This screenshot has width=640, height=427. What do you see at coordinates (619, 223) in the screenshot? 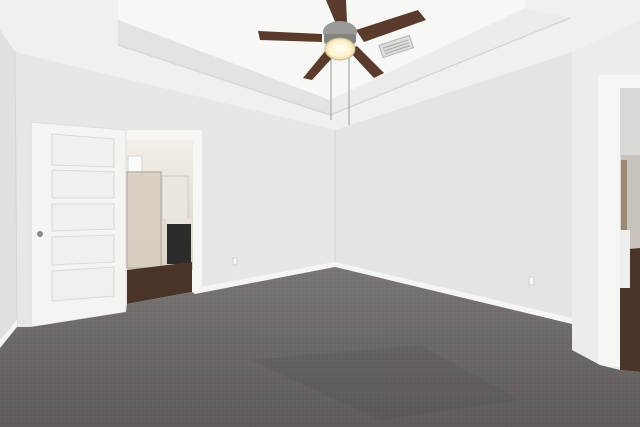
I see `hallway-opening` at bounding box center [619, 223].